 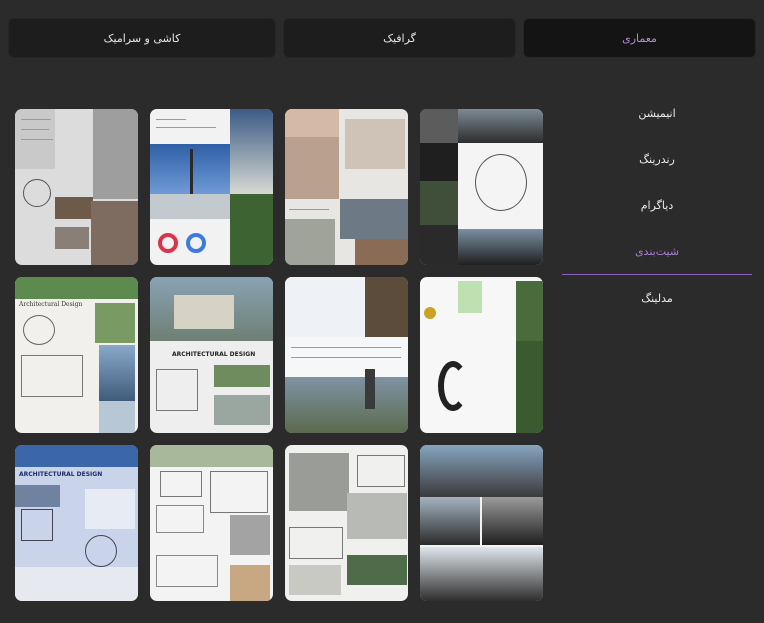 What do you see at coordinates (639, 38) in the screenshot?
I see `tab-architecture: معماری` at bounding box center [639, 38].